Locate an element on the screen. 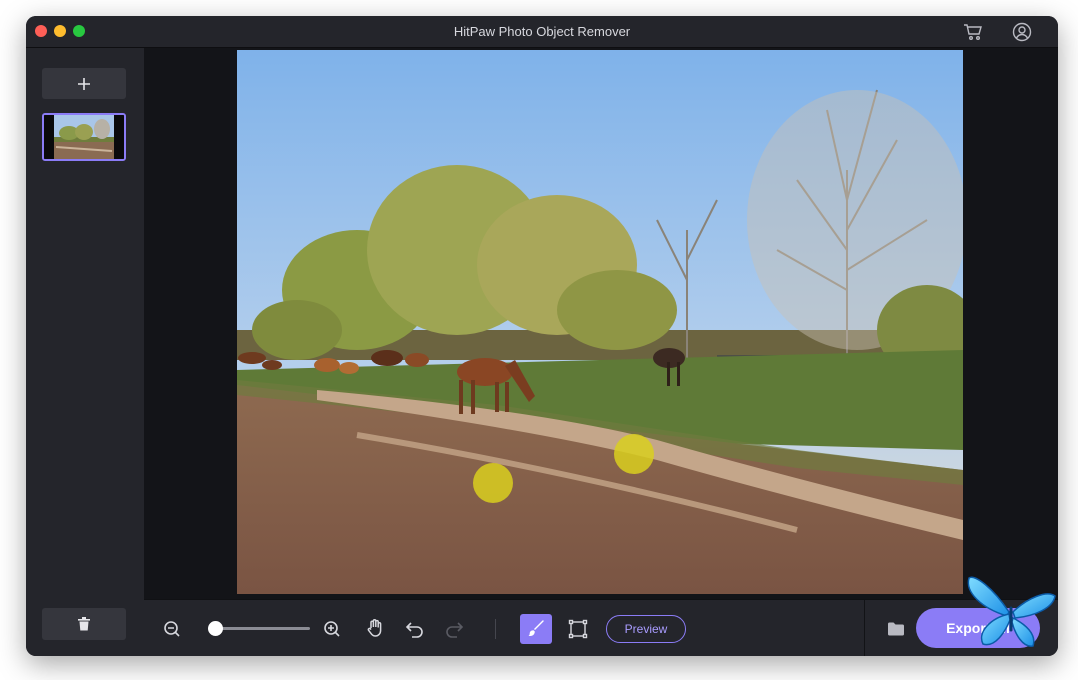  preview-button: Preview is located at coordinates (646, 629).